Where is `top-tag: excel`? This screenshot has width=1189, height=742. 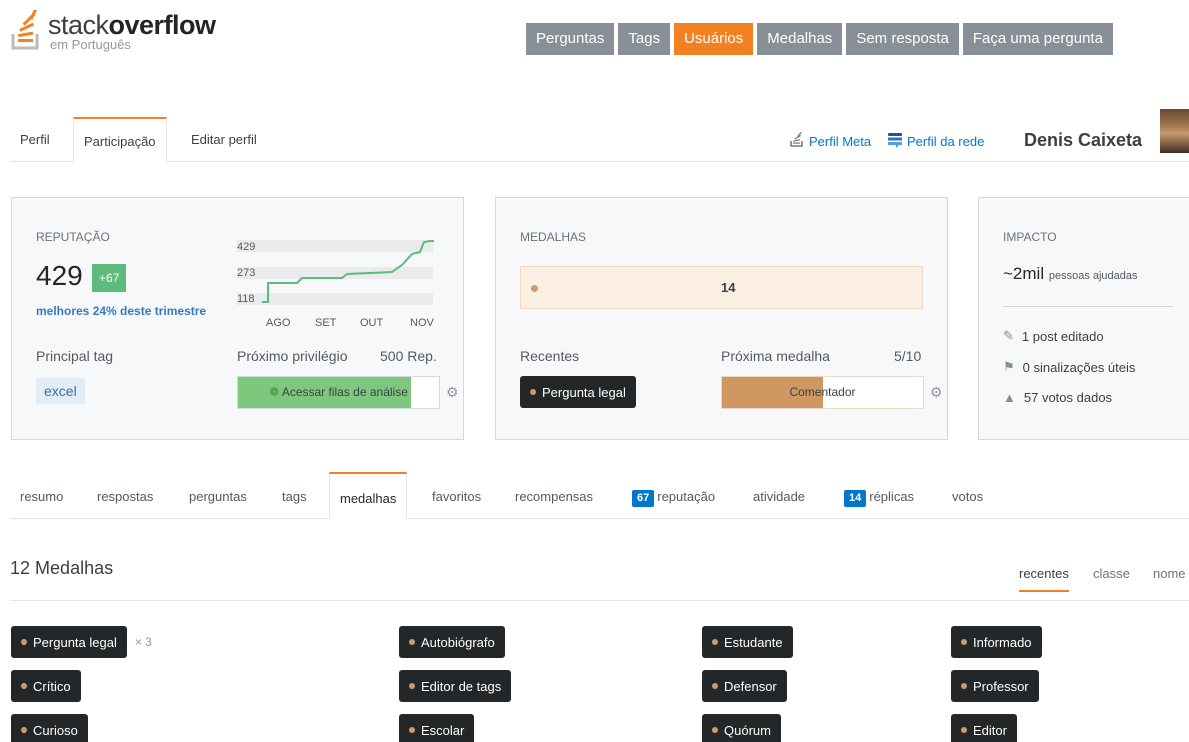 top-tag: excel is located at coordinates (60, 391).